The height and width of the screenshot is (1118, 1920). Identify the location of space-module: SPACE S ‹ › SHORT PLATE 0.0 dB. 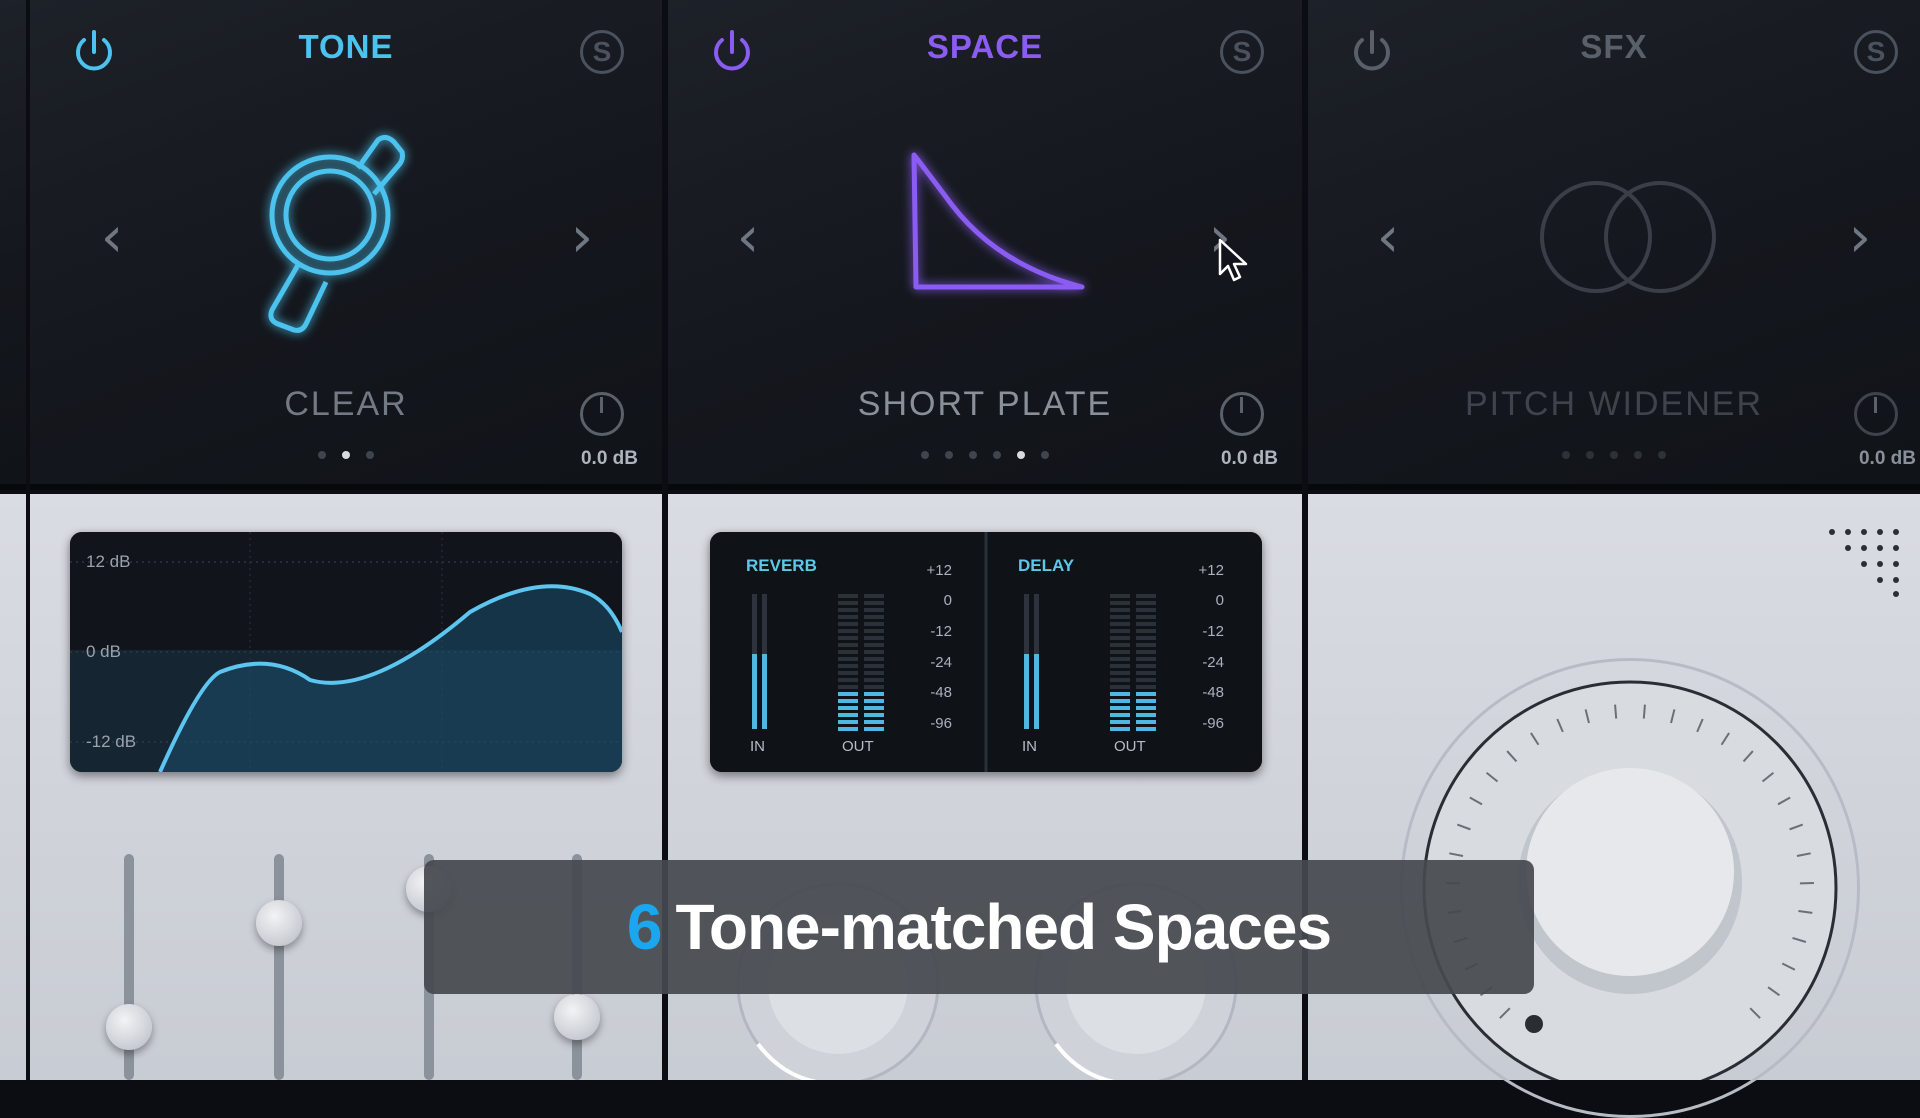
(985, 245).